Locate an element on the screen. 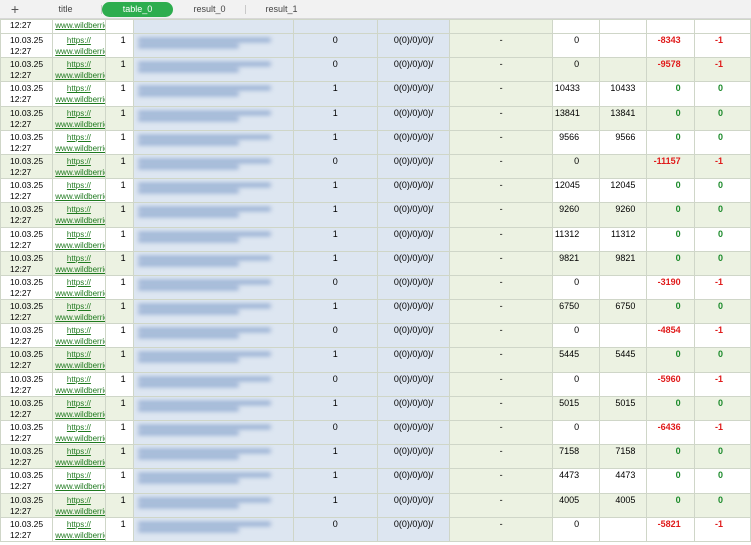  diff-cell: -11157 is located at coordinates (670, 166).